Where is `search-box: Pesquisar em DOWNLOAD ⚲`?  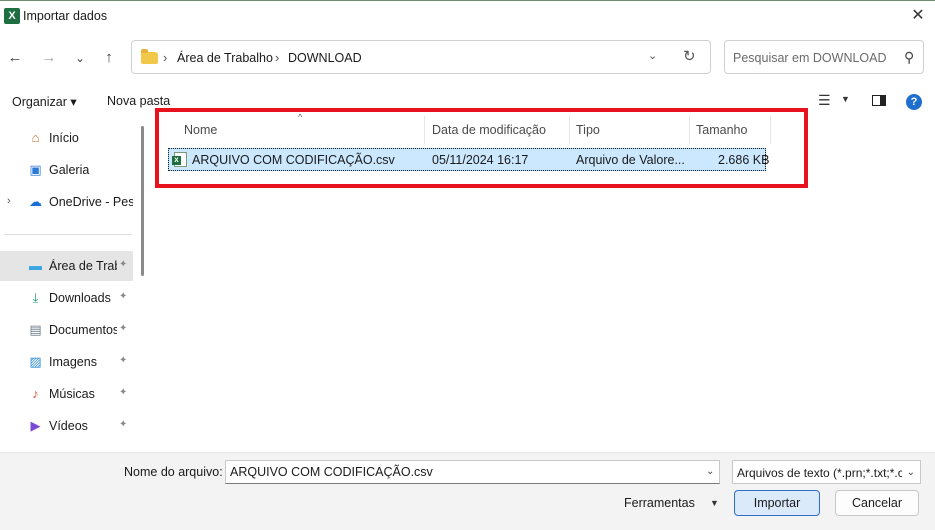 search-box: Pesquisar em DOWNLOAD ⚲ is located at coordinates (824, 57).